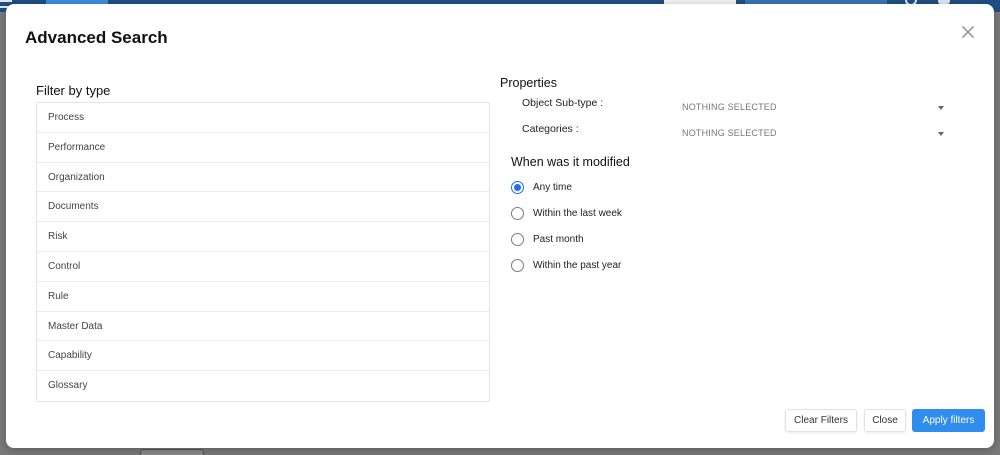  Describe the element at coordinates (263, 148) in the screenshot. I see `type-item-performance: Performance` at that location.